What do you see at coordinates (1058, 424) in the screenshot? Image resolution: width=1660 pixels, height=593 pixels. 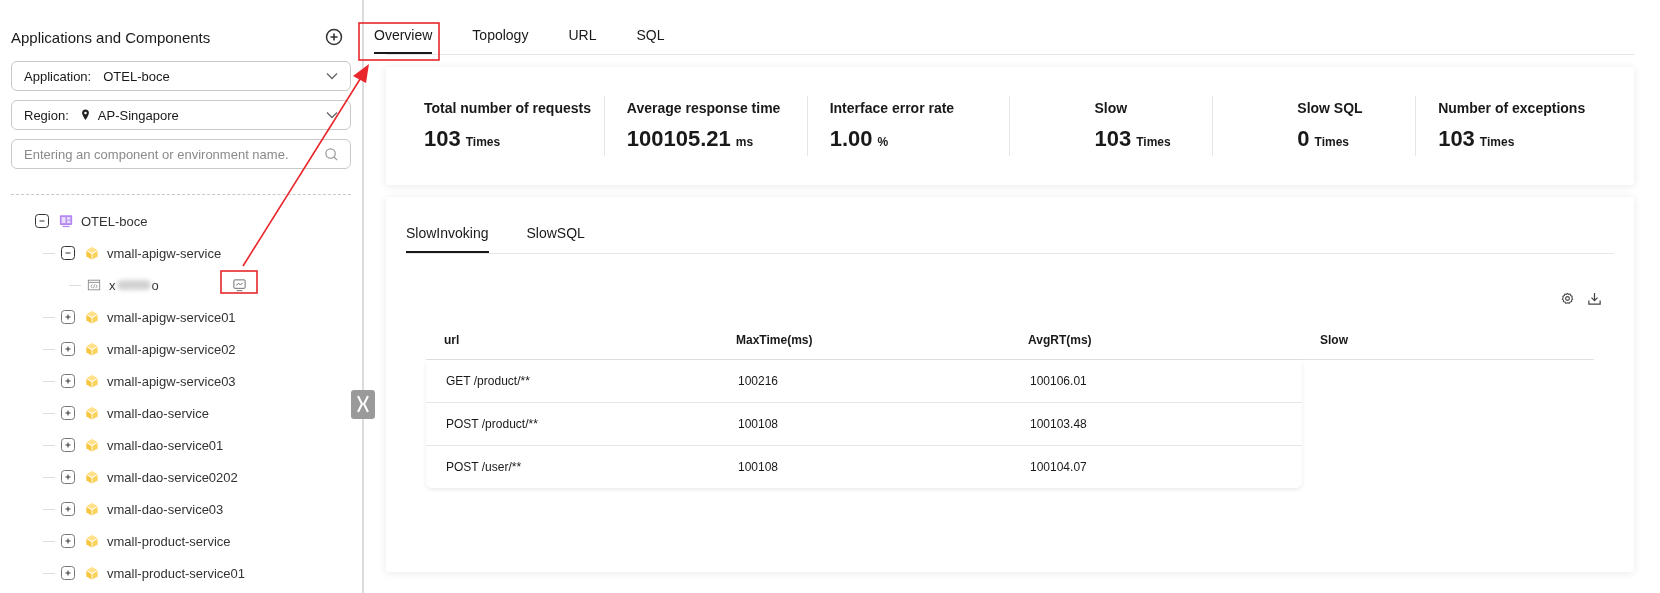 I see `table-cell-text: 100103.48` at bounding box center [1058, 424].